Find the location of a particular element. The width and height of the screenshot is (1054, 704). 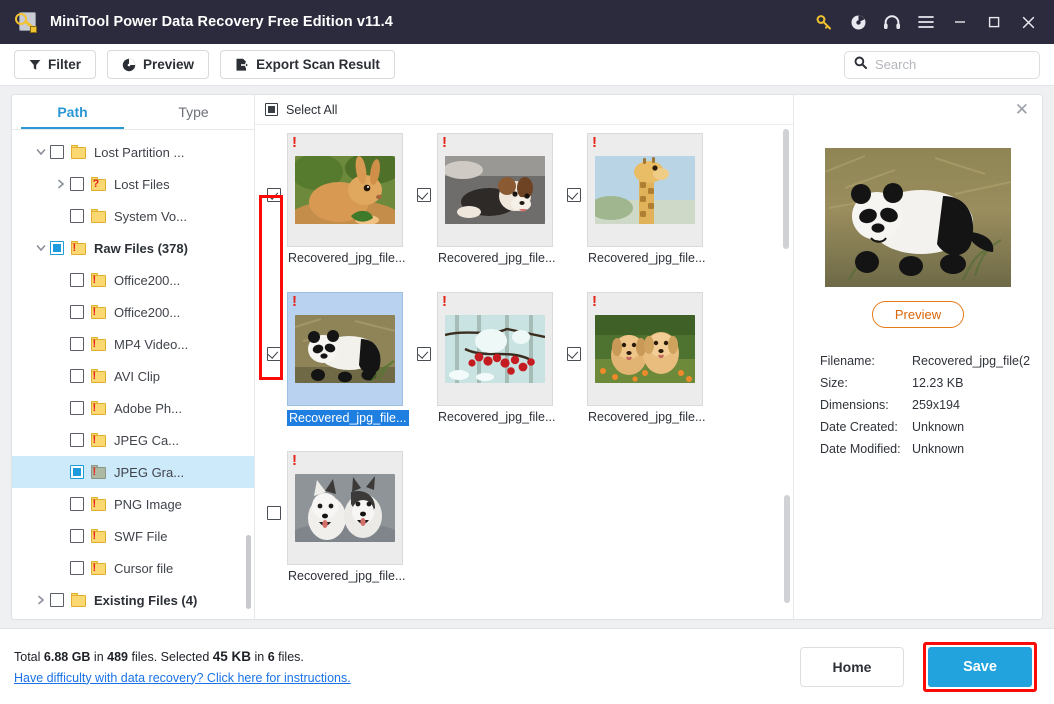

search-box is located at coordinates (942, 64).